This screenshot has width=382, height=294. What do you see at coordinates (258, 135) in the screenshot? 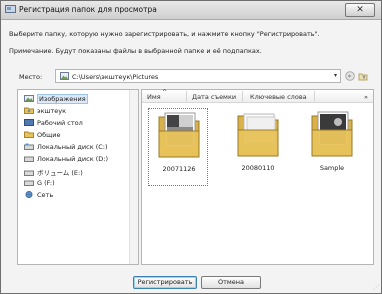
I see `folder-icon` at bounding box center [258, 135].